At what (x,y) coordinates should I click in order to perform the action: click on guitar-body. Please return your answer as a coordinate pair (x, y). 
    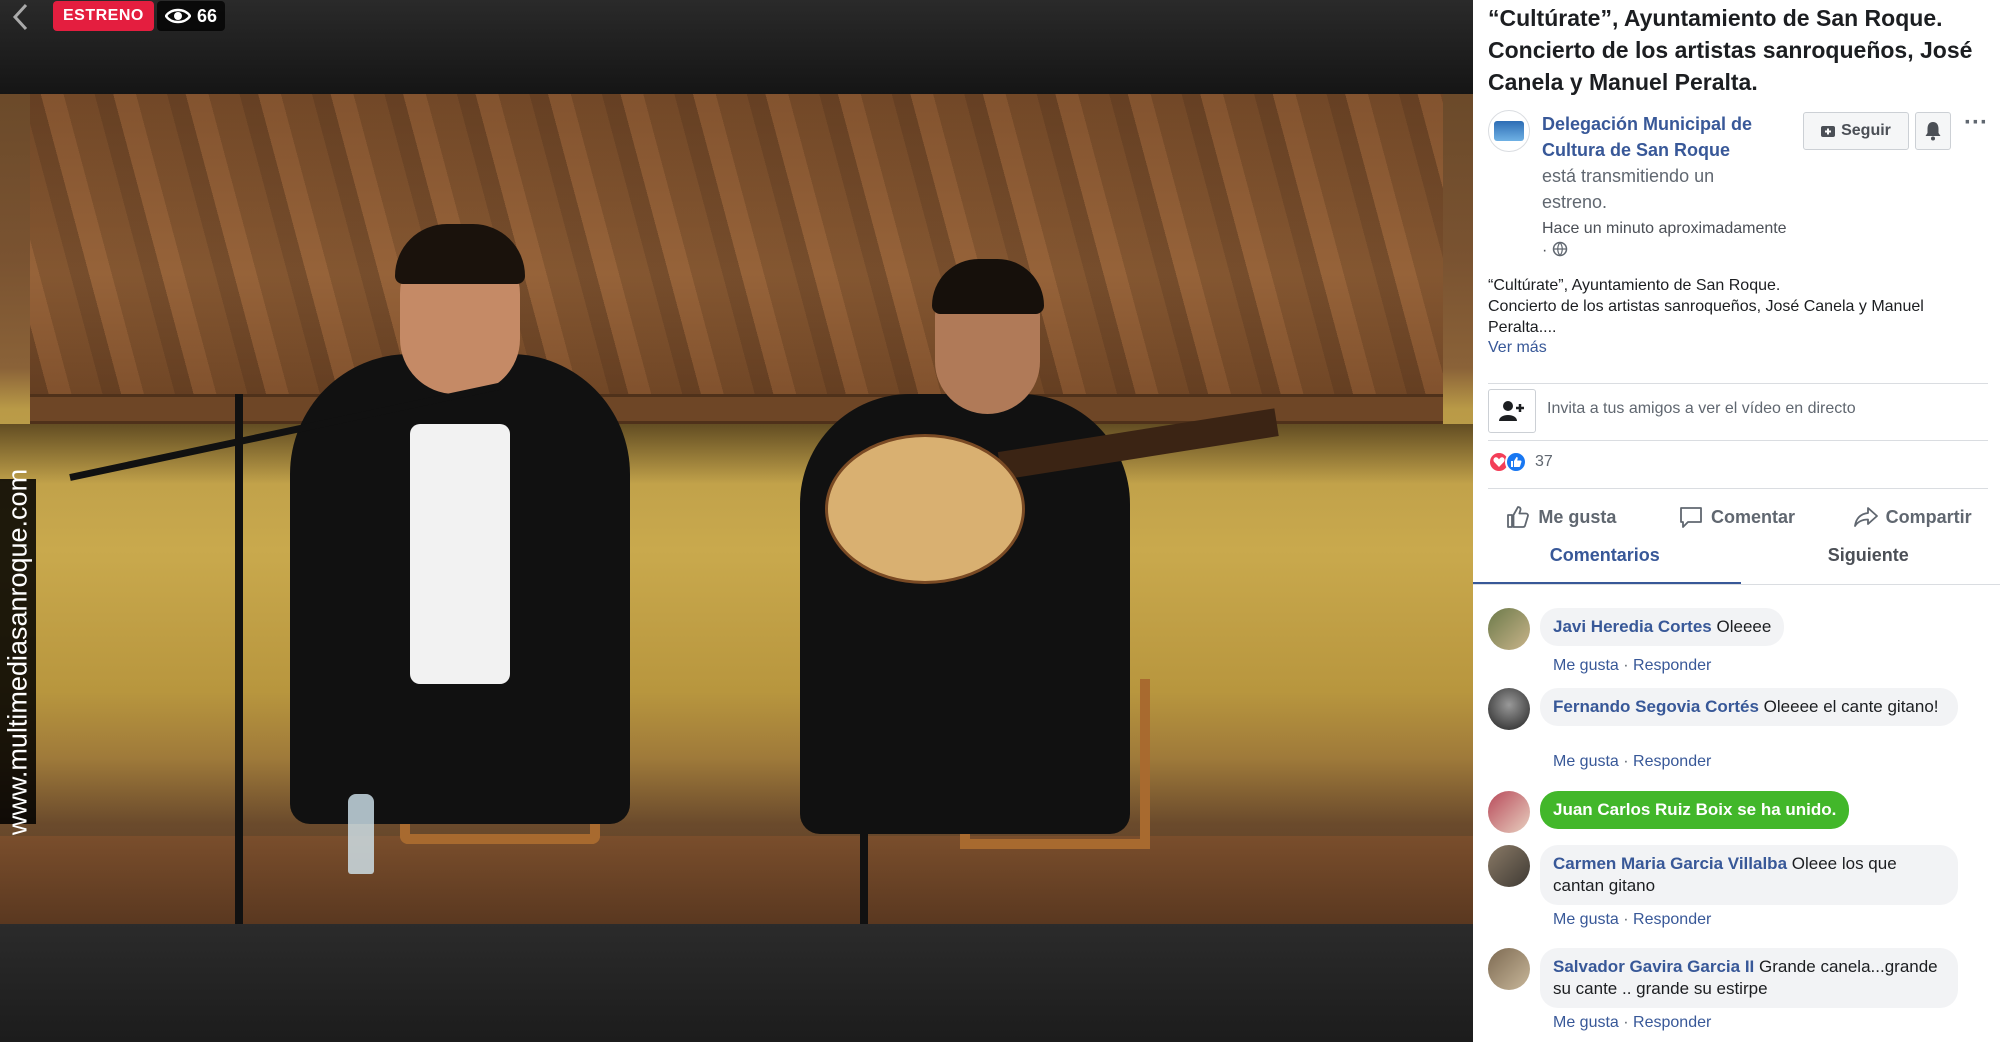
    Looking at the image, I should click on (925, 509).